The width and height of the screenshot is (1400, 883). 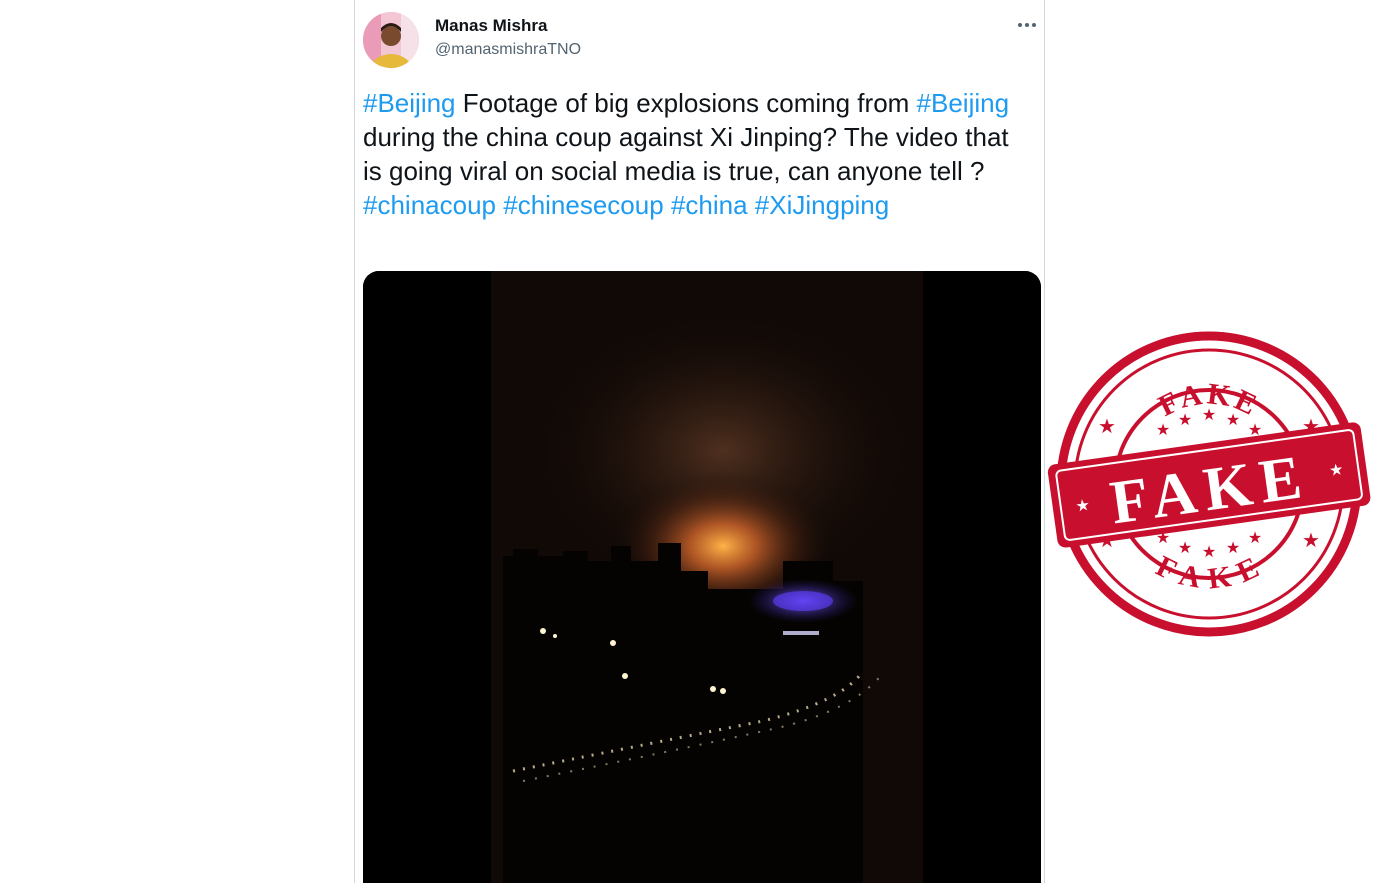 What do you see at coordinates (491, 26) in the screenshot?
I see `author-display-name: Manas Mishra` at bounding box center [491, 26].